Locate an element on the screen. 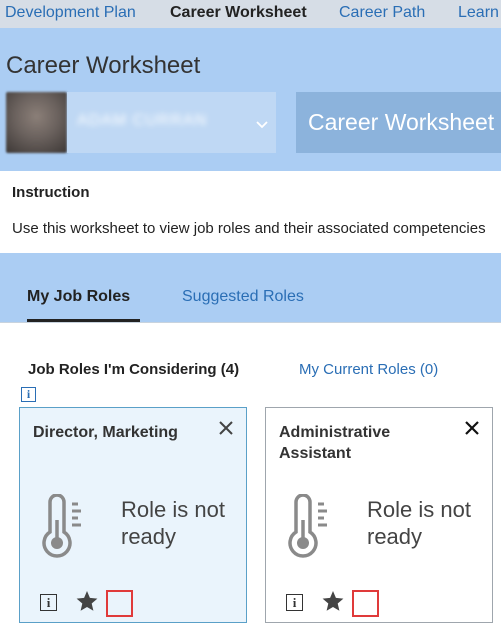 This screenshot has width=501, height=629. tab-suggested-roles: Suggested Roles is located at coordinates (243, 297).